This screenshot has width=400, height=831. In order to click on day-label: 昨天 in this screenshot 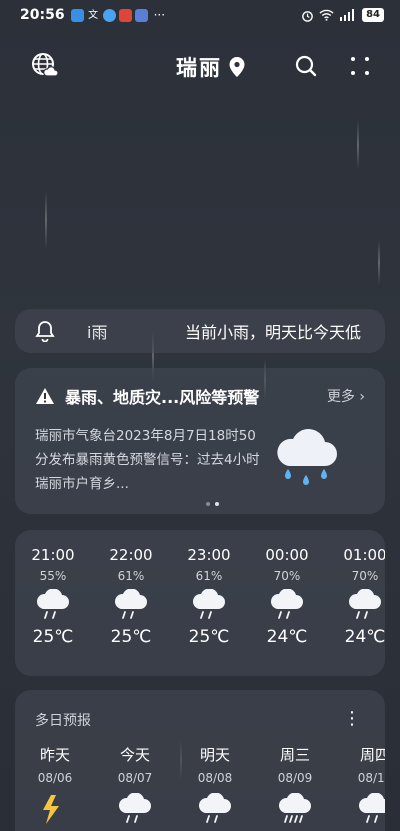, I will do `click(54, 755)`.